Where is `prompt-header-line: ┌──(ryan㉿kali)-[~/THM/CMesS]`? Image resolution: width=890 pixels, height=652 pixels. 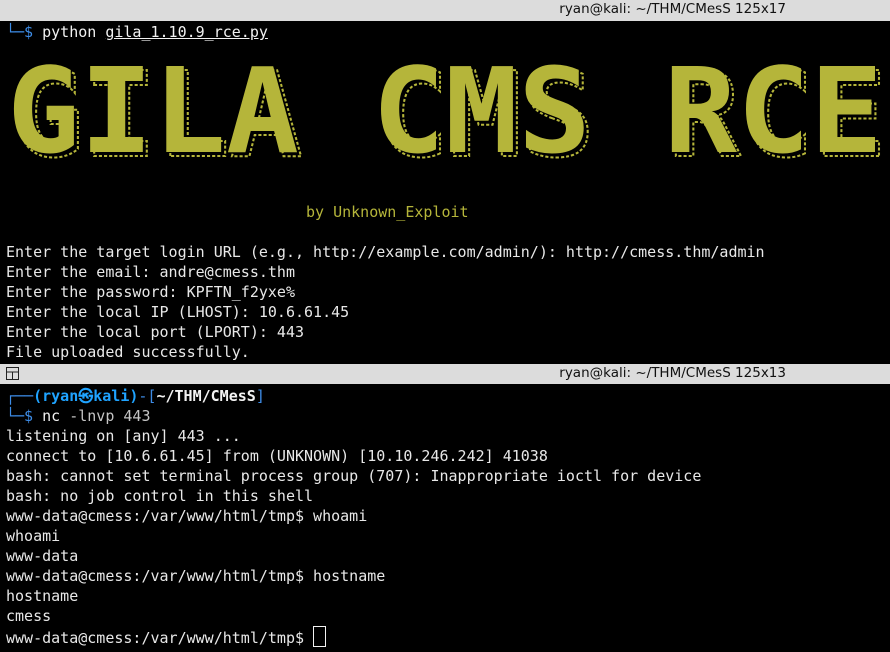 prompt-header-line: ┌──(ryan㉿kali)-[~/THM/CMesS] is located at coordinates (135, 396).